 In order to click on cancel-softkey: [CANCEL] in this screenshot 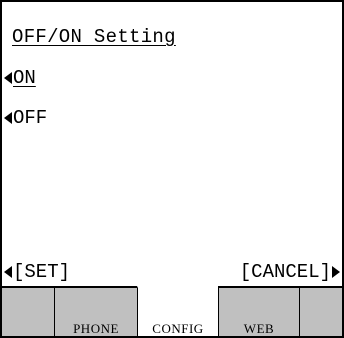, I will do `click(290, 272)`.